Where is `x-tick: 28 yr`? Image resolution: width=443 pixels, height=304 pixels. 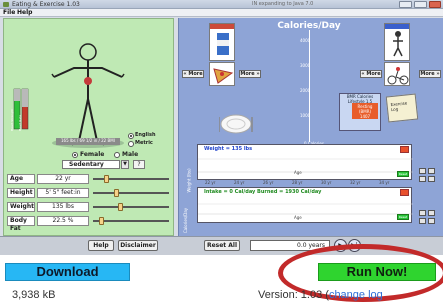
x-tick: 28 yr is located at coordinates (297, 182).